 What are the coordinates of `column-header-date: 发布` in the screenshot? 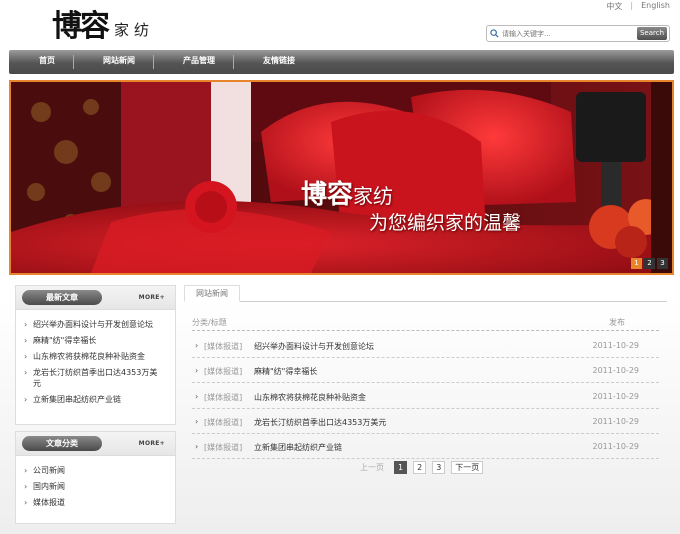 It's located at (617, 322).